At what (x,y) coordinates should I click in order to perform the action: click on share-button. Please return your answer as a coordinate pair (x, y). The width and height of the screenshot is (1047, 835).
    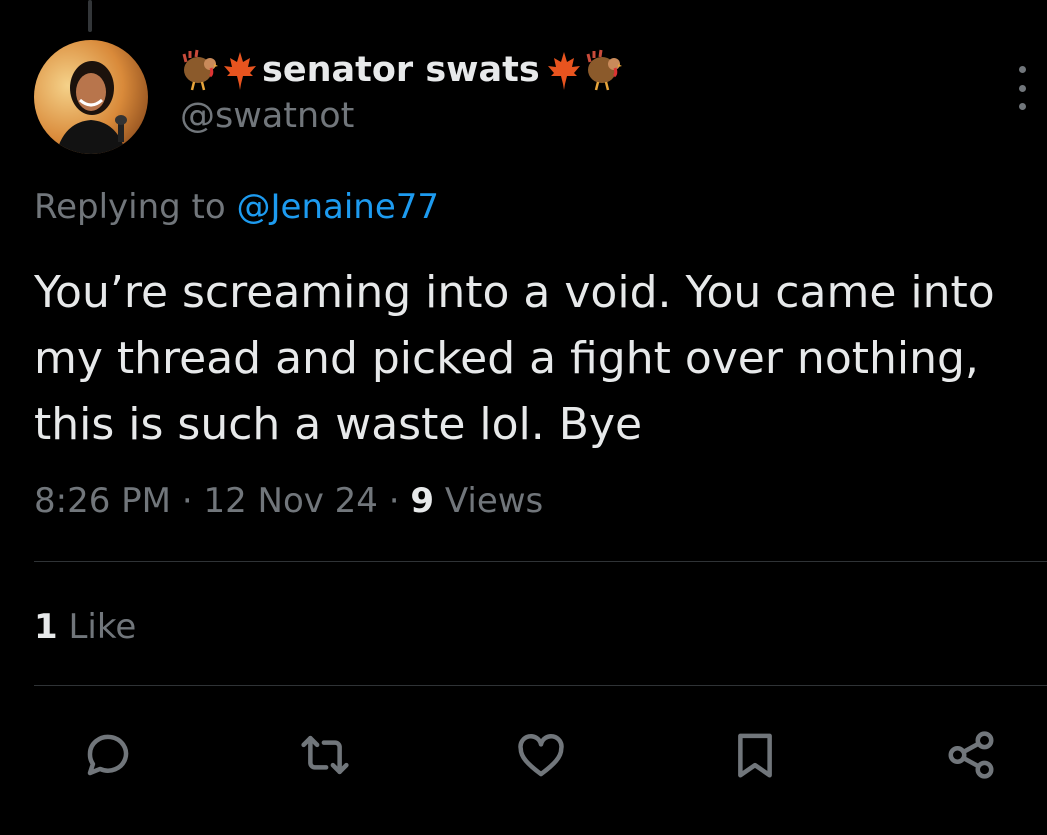
    Looking at the image, I should click on (971, 755).